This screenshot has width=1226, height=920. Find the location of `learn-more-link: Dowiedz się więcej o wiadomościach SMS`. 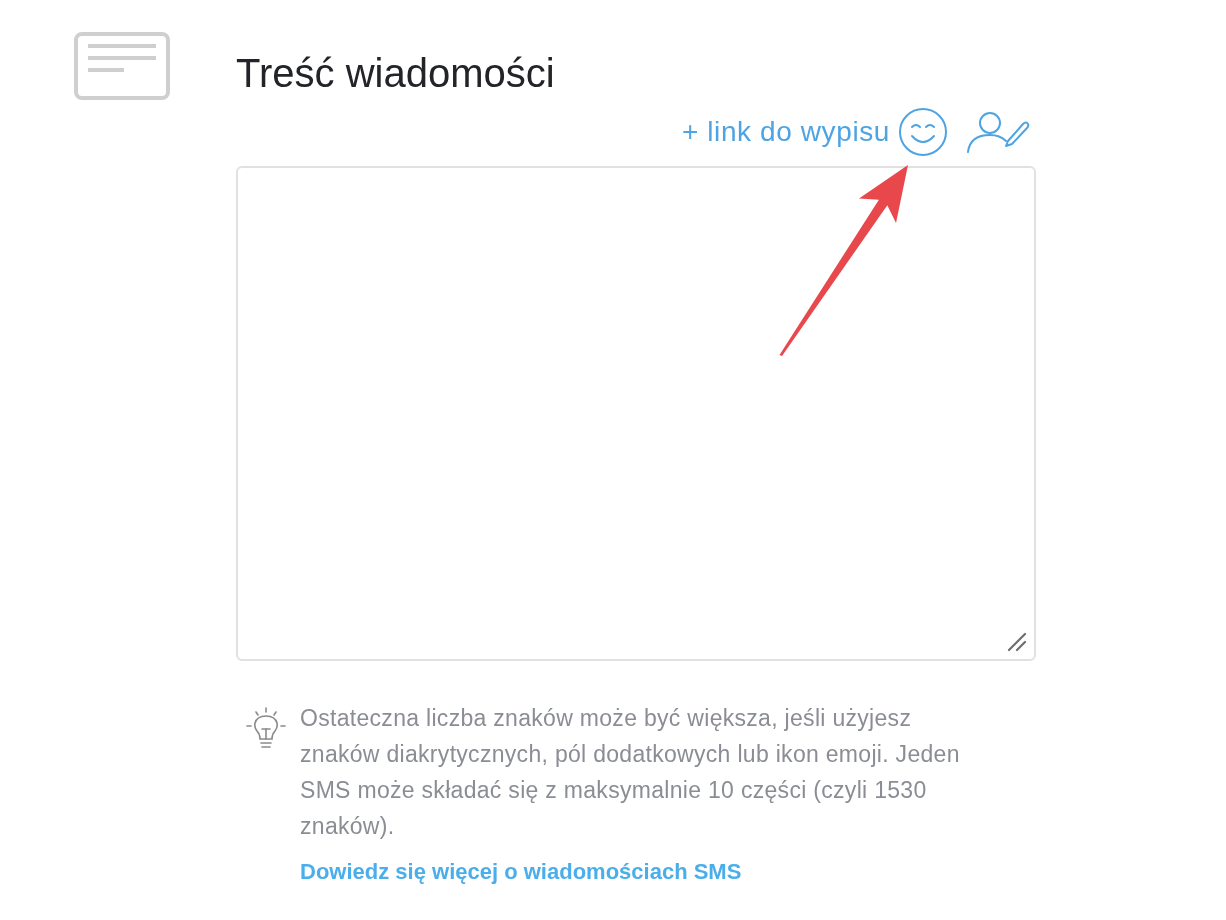

learn-more-link: Dowiedz się więcej o wiadomościach SMS is located at coordinates (521, 872).